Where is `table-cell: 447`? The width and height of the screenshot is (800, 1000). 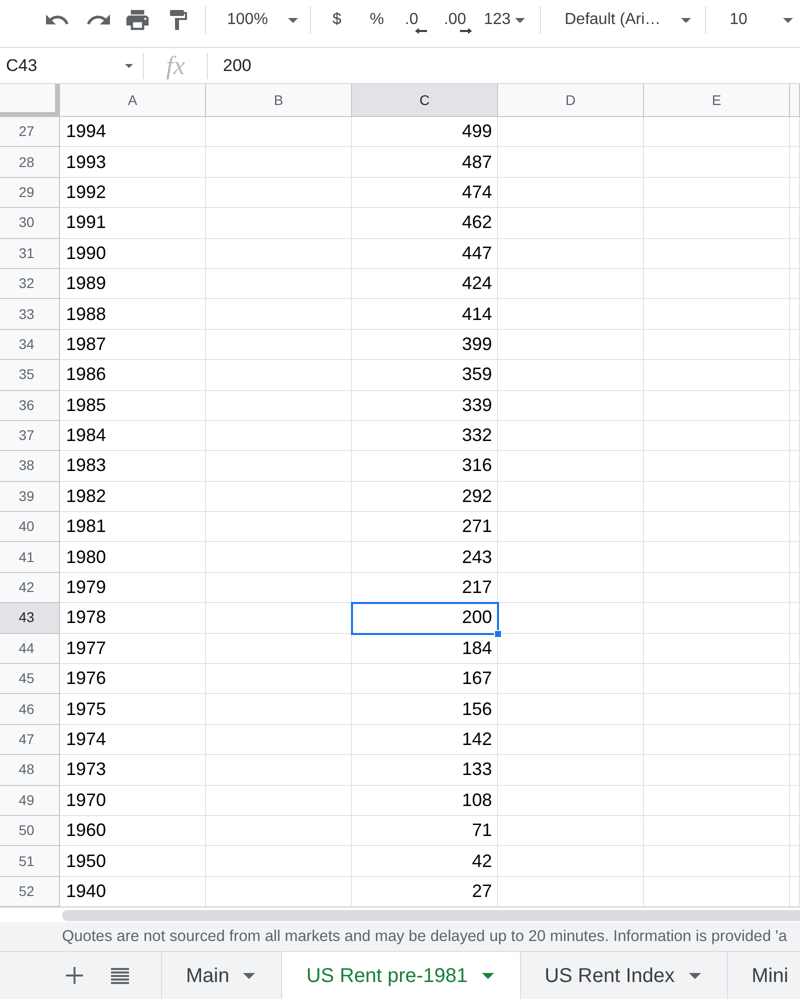
table-cell: 447 is located at coordinates (425, 253).